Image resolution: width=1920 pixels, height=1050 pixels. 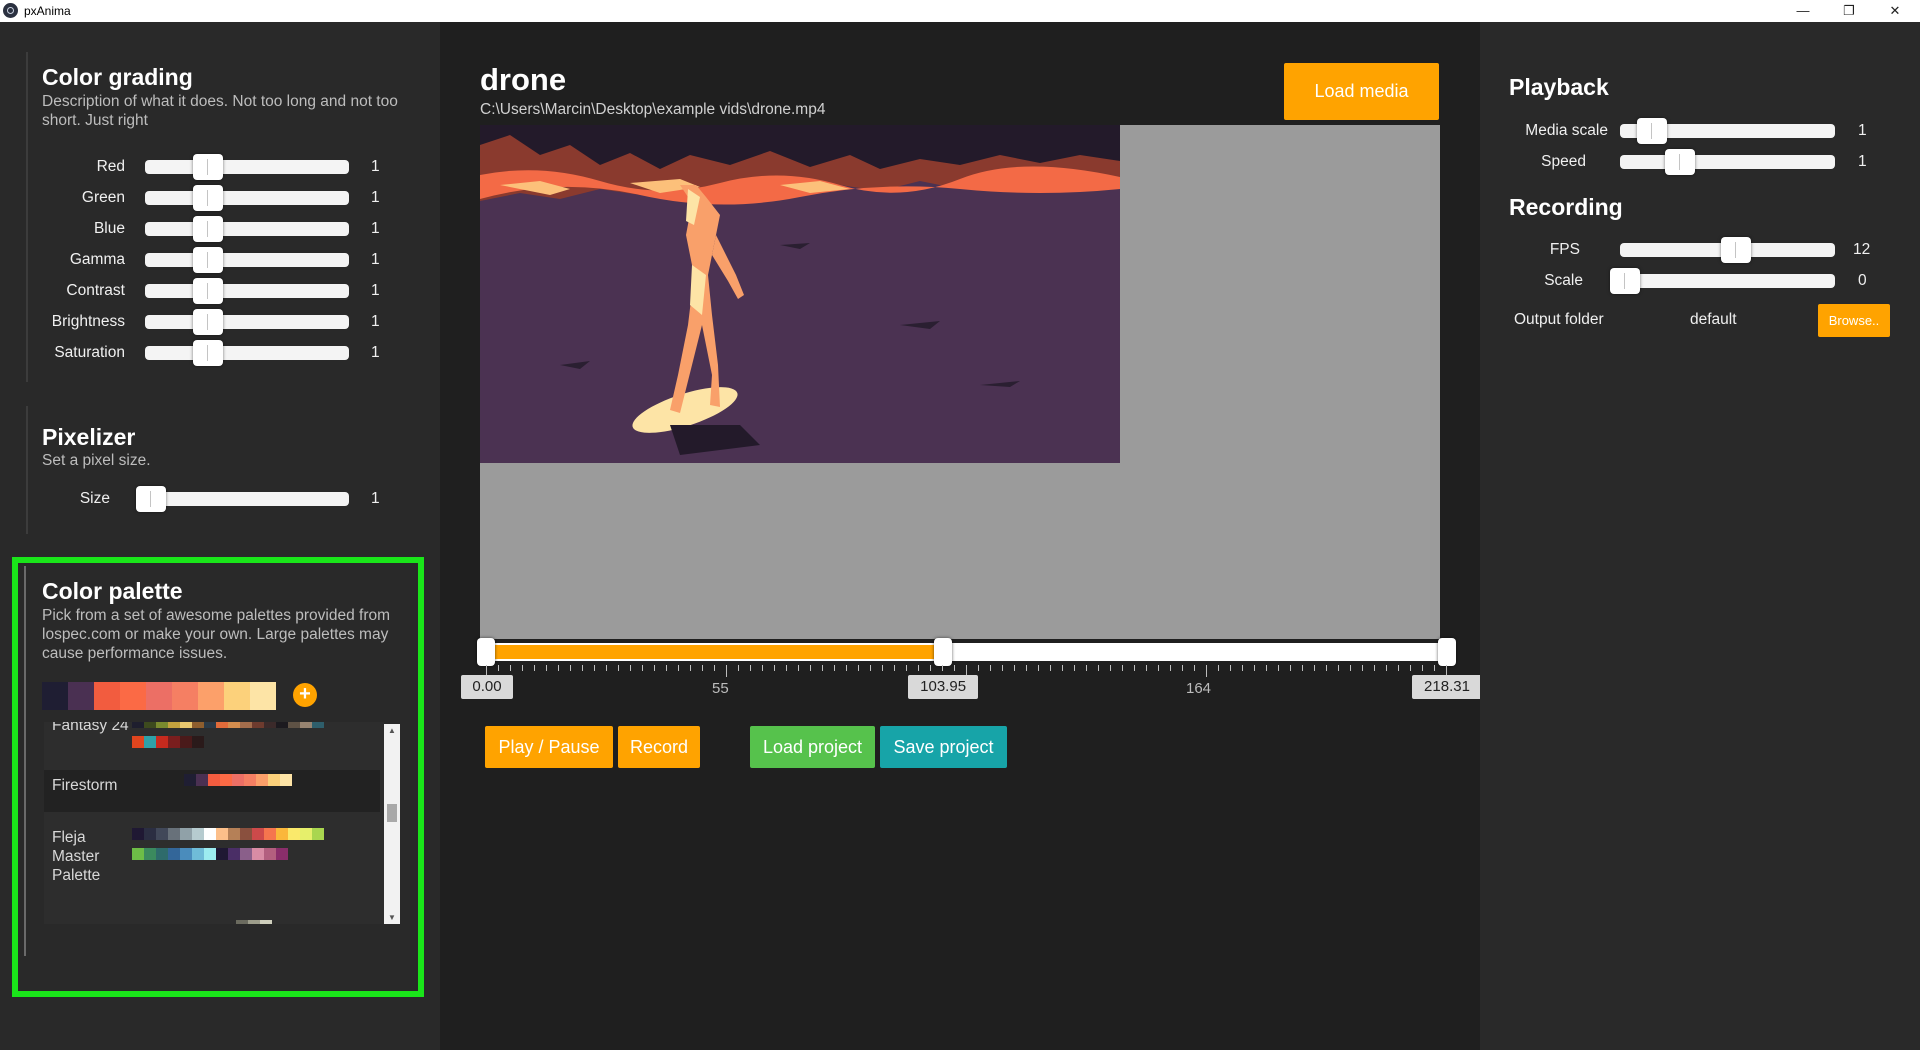 I want to click on timeline-start-label: 0.00, so click(x=487, y=687).